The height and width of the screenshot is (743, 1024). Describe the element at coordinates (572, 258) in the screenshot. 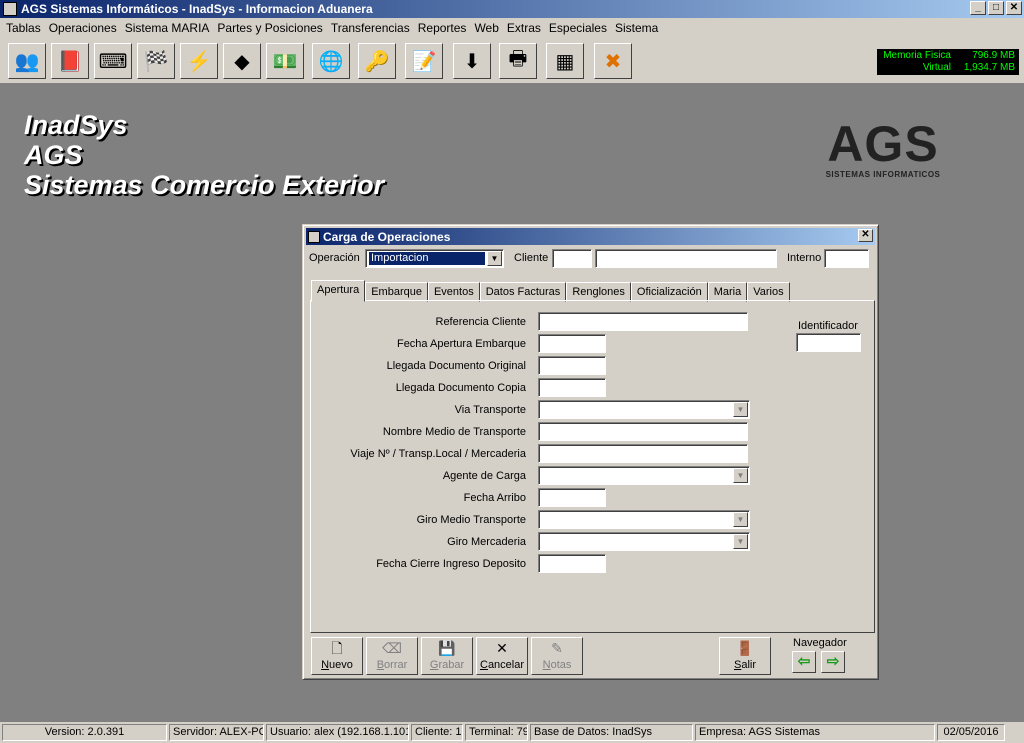

I see `cliente-code-input` at that location.